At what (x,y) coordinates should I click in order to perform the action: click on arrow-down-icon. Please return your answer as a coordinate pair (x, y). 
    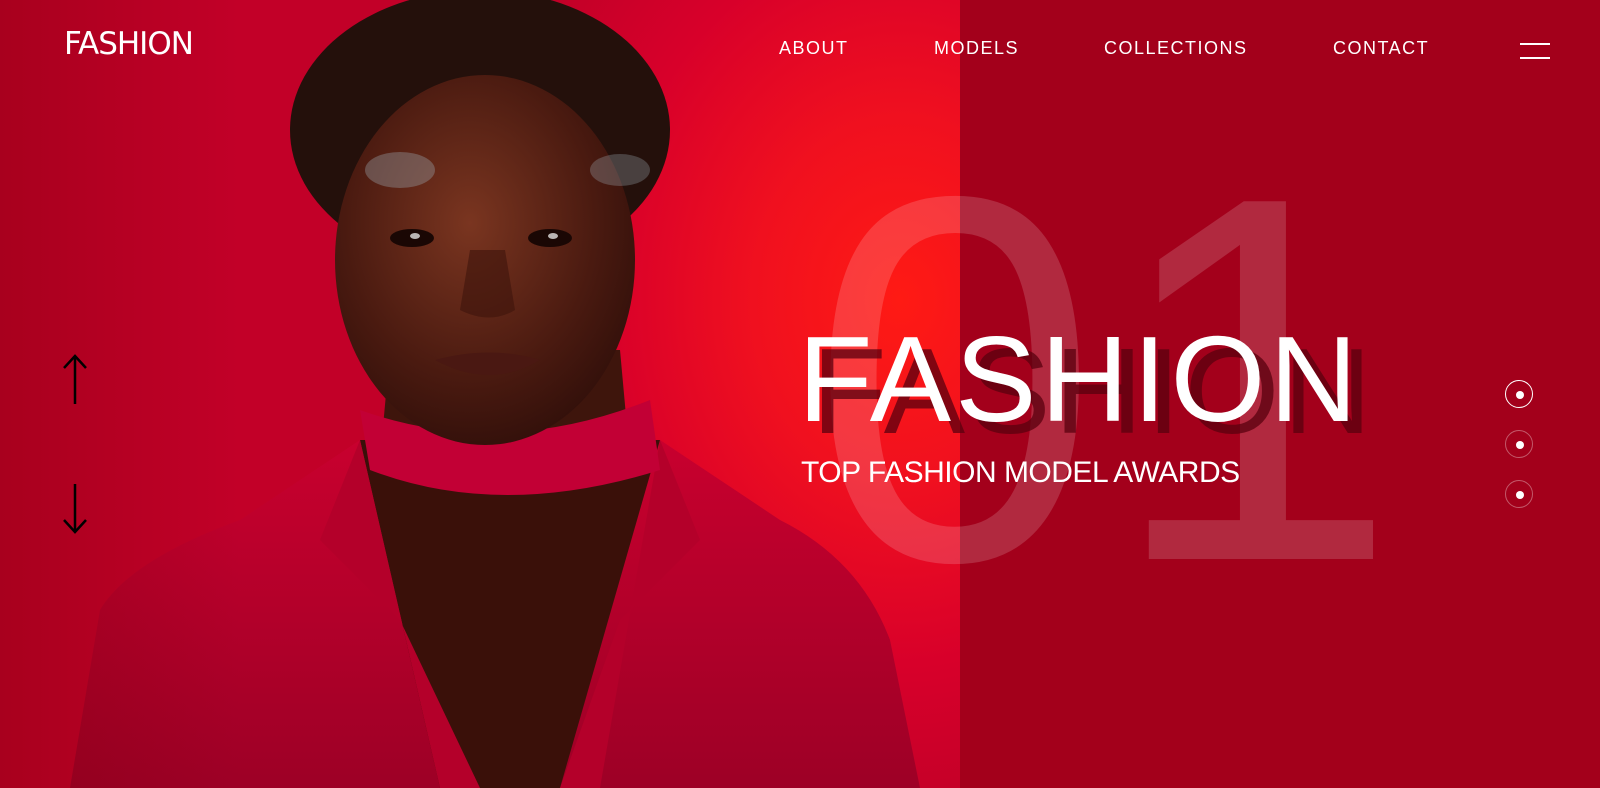
    Looking at the image, I should click on (75, 508).